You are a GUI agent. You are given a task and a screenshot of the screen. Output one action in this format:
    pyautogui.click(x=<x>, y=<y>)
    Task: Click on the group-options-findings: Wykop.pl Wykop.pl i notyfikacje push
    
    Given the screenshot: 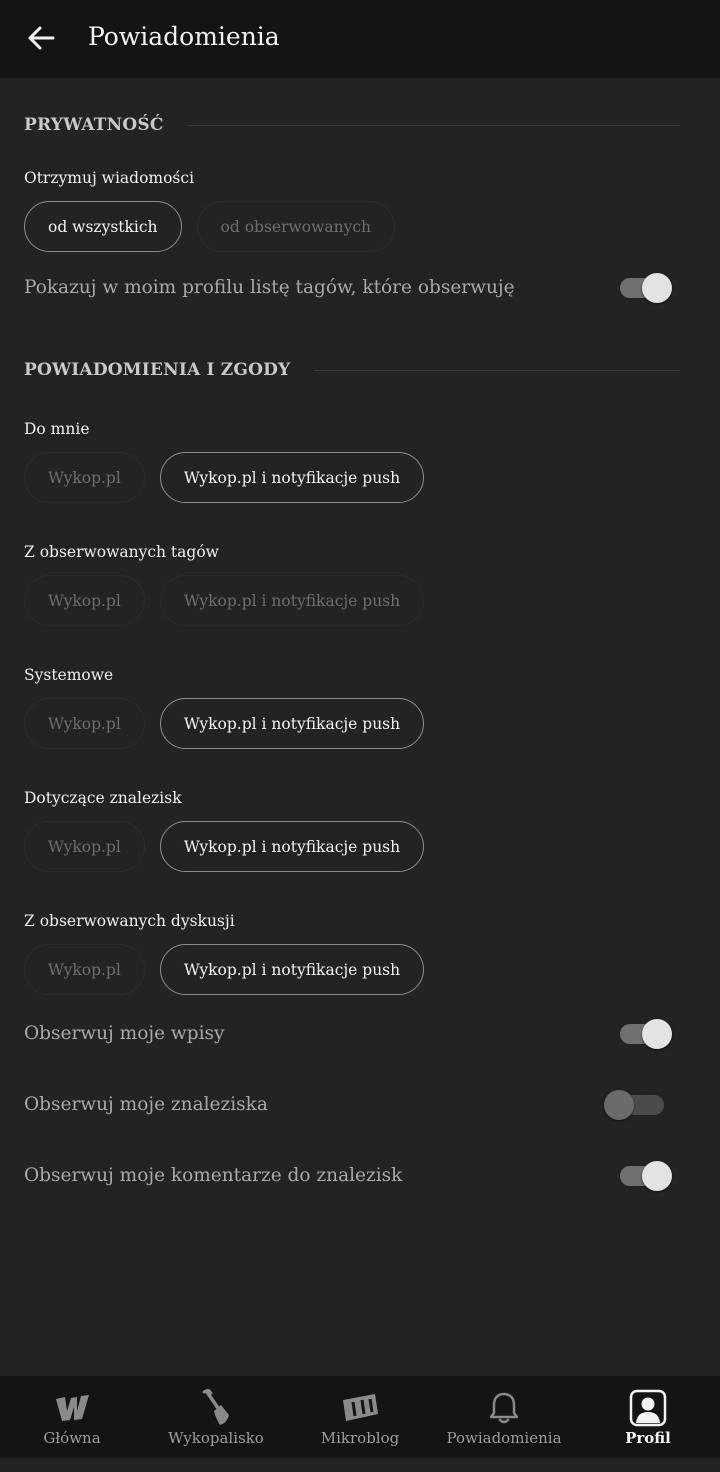 What is the action you would take?
    pyautogui.click(x=224, y=846)
    